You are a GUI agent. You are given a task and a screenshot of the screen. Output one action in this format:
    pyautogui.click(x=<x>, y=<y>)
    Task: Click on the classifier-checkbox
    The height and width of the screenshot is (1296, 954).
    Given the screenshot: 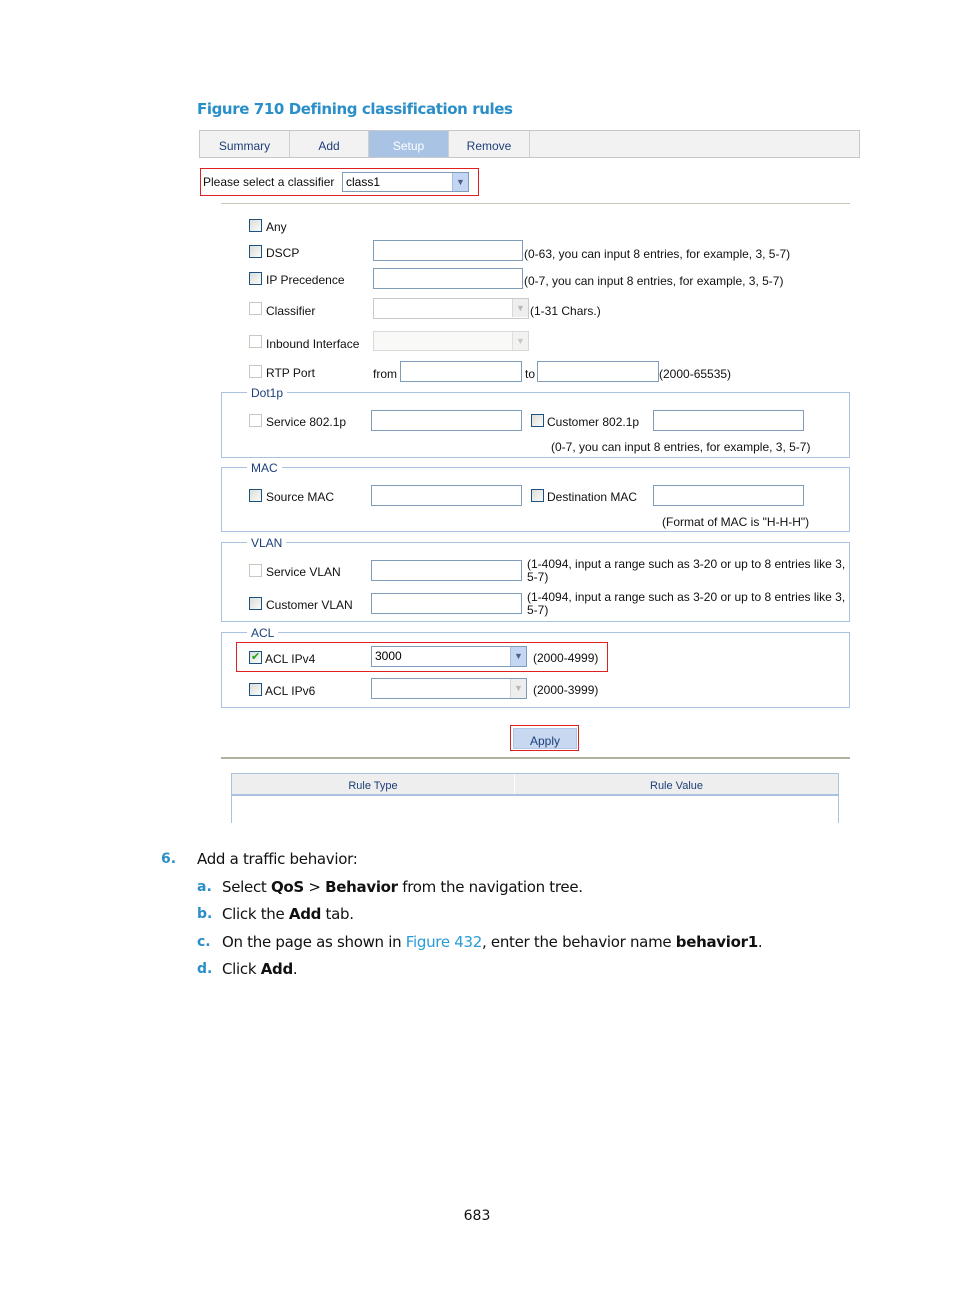 What is the action you would take?
    pyautogui.click(x=255, y=308)
    